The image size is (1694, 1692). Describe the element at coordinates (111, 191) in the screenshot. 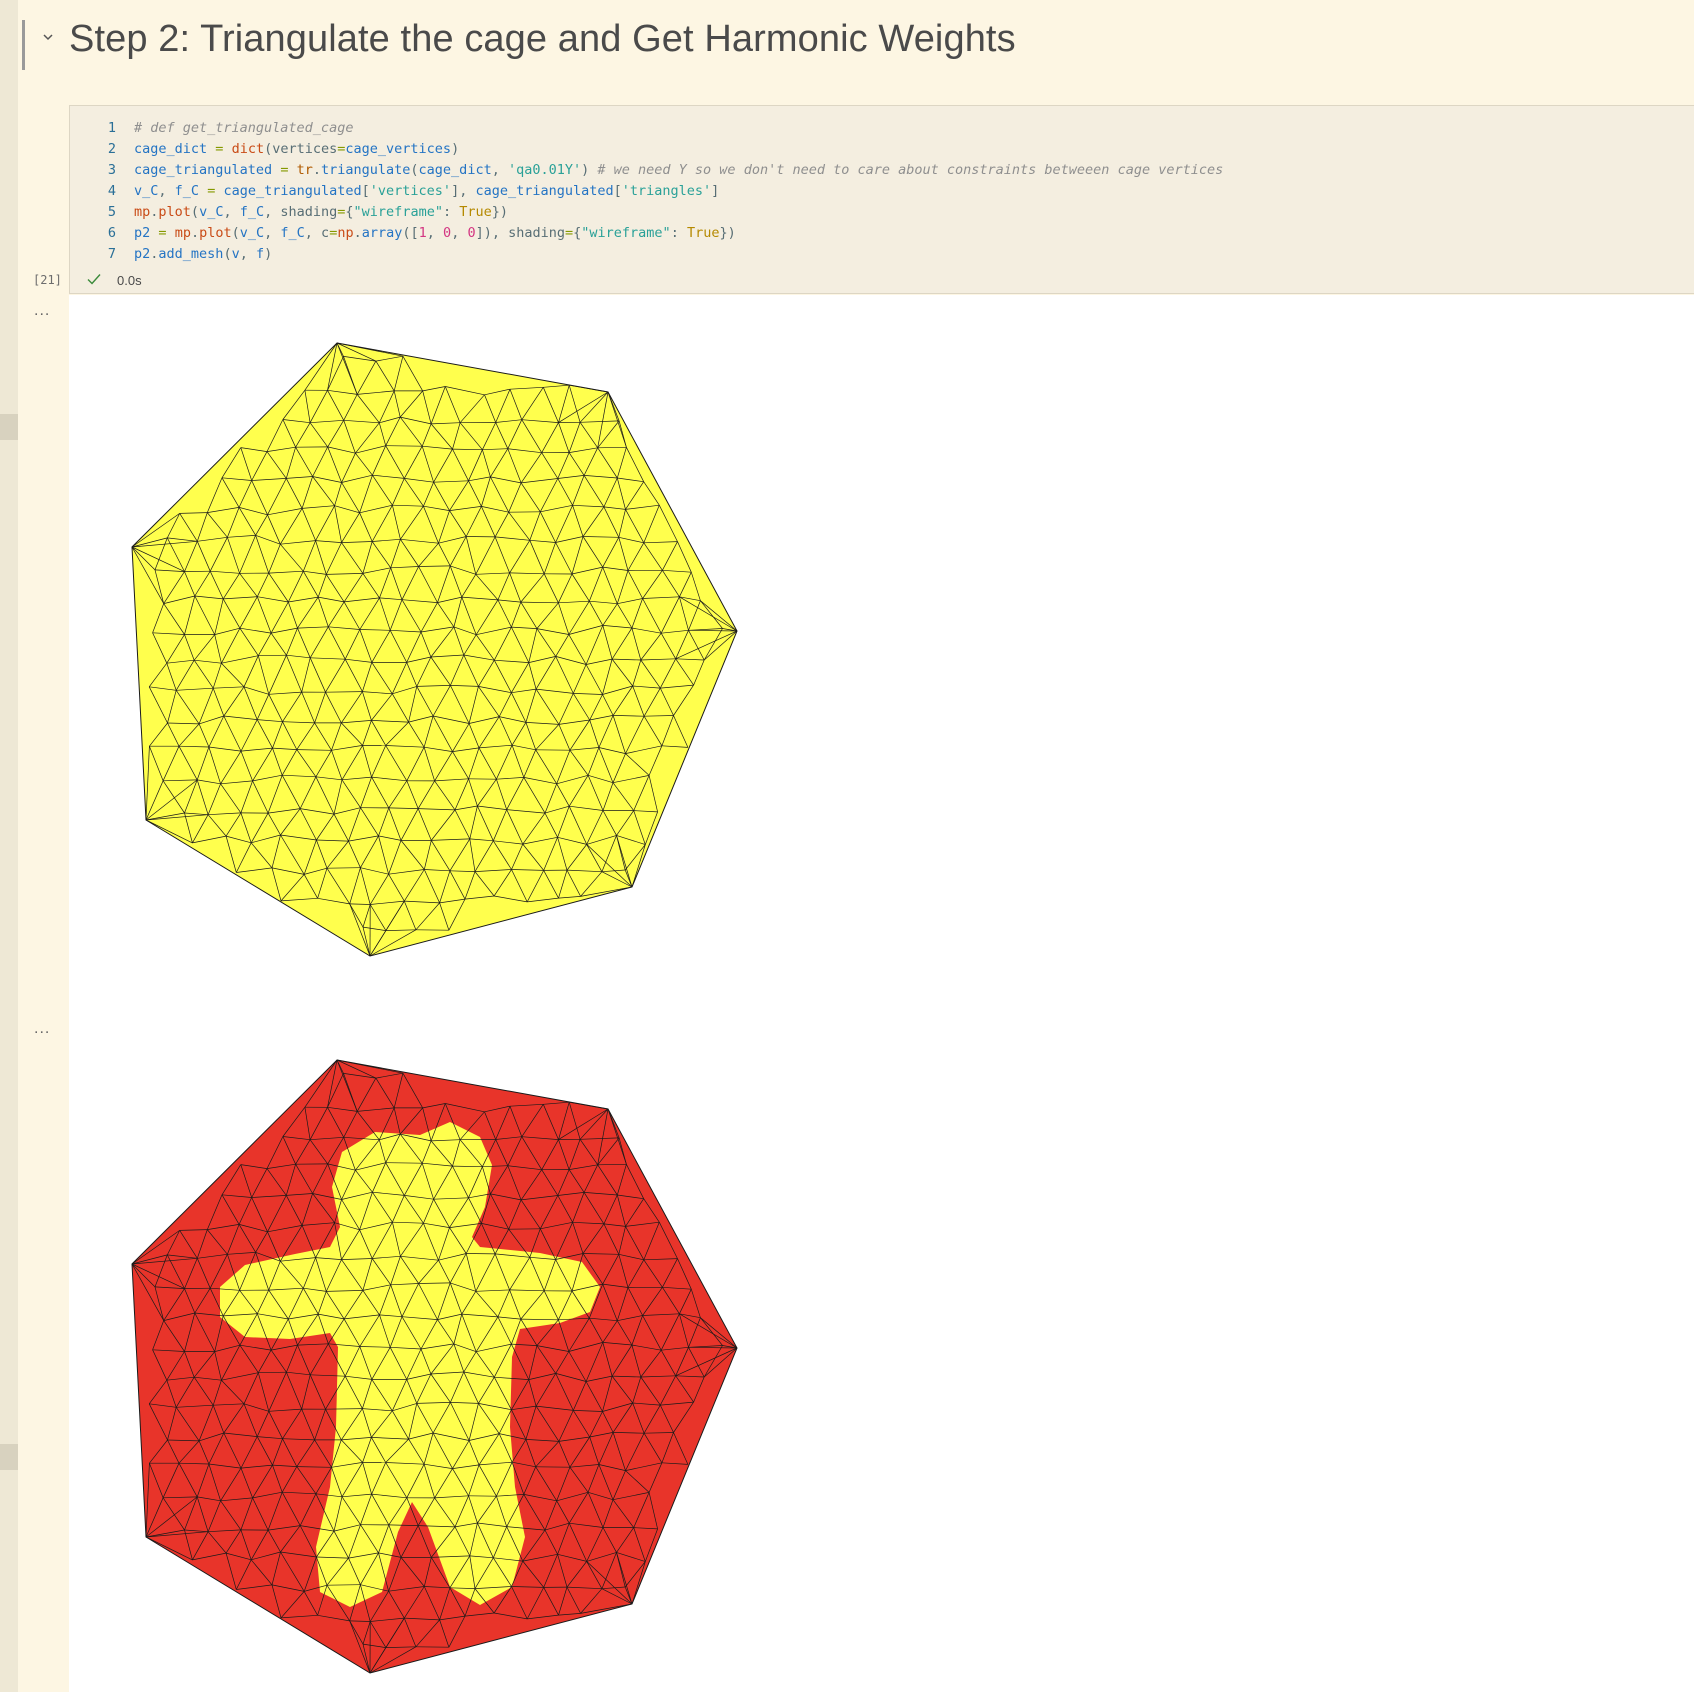

I see `line-number: 4` at that location.